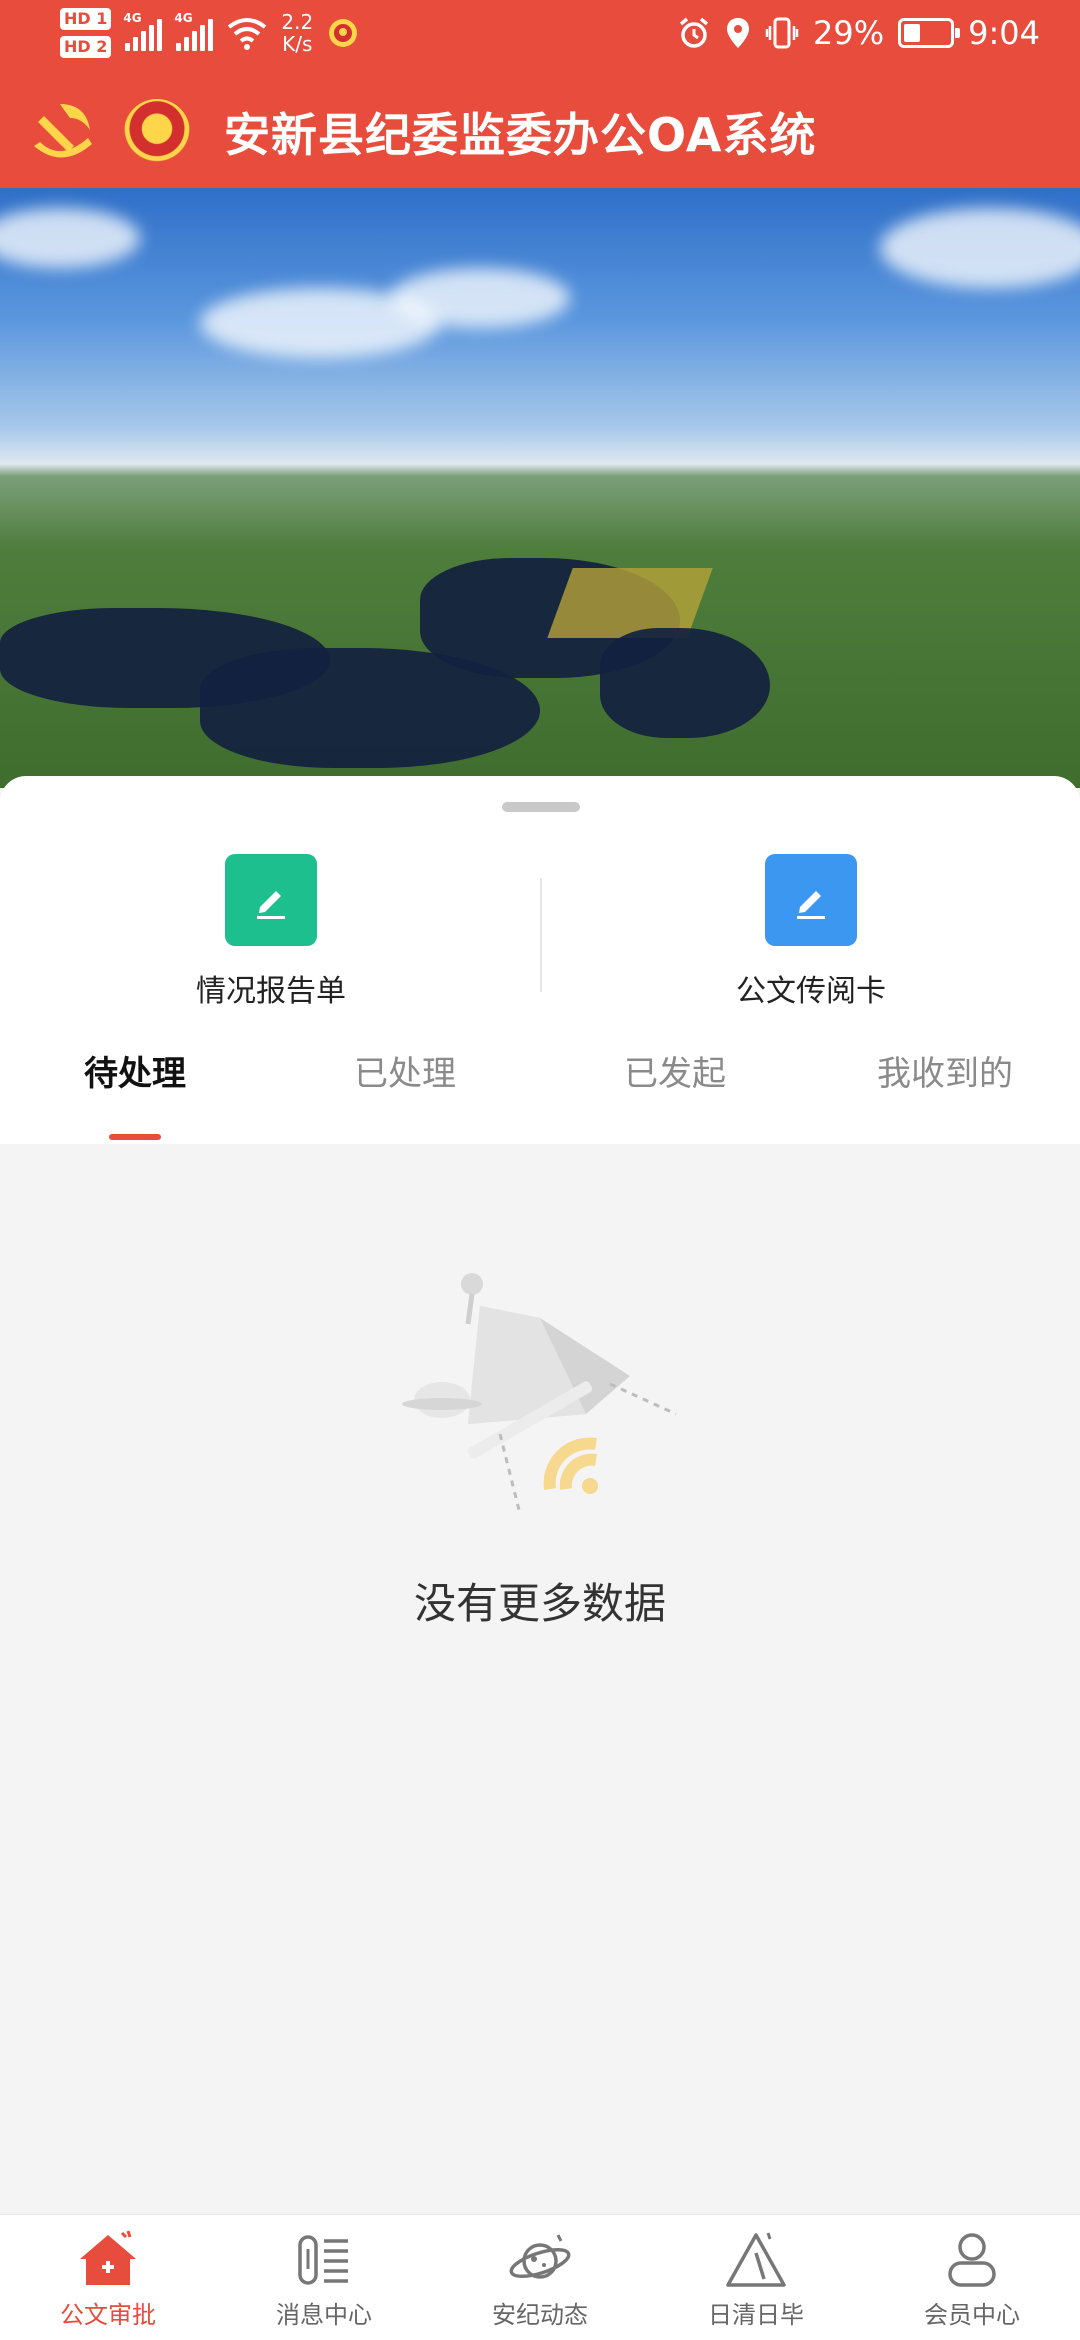 The width and height of the screenshot is (1080, 2340). What do you see at coordinates (849, 33) in the screenshot?
I see `battery-percent: 29%` at bounding box center [849, 33].